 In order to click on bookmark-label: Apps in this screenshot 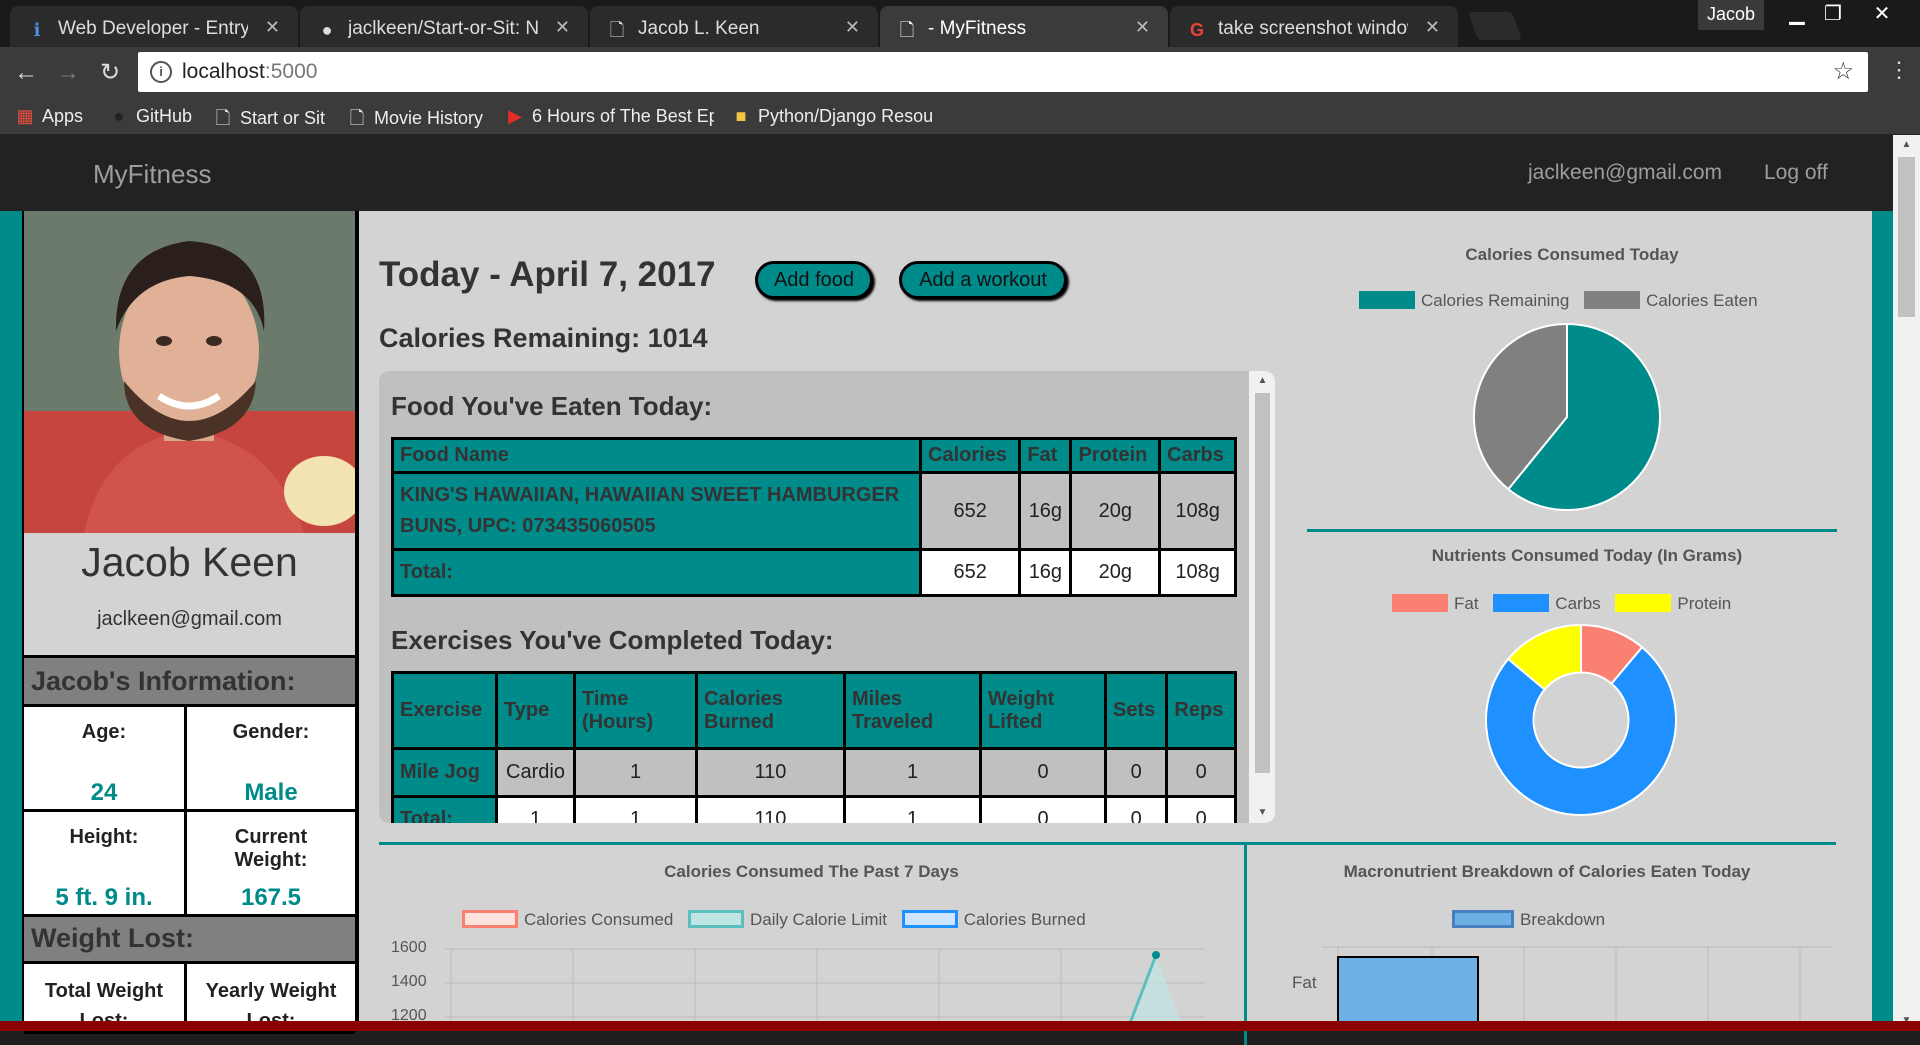, I will do `click(63, 116)`.